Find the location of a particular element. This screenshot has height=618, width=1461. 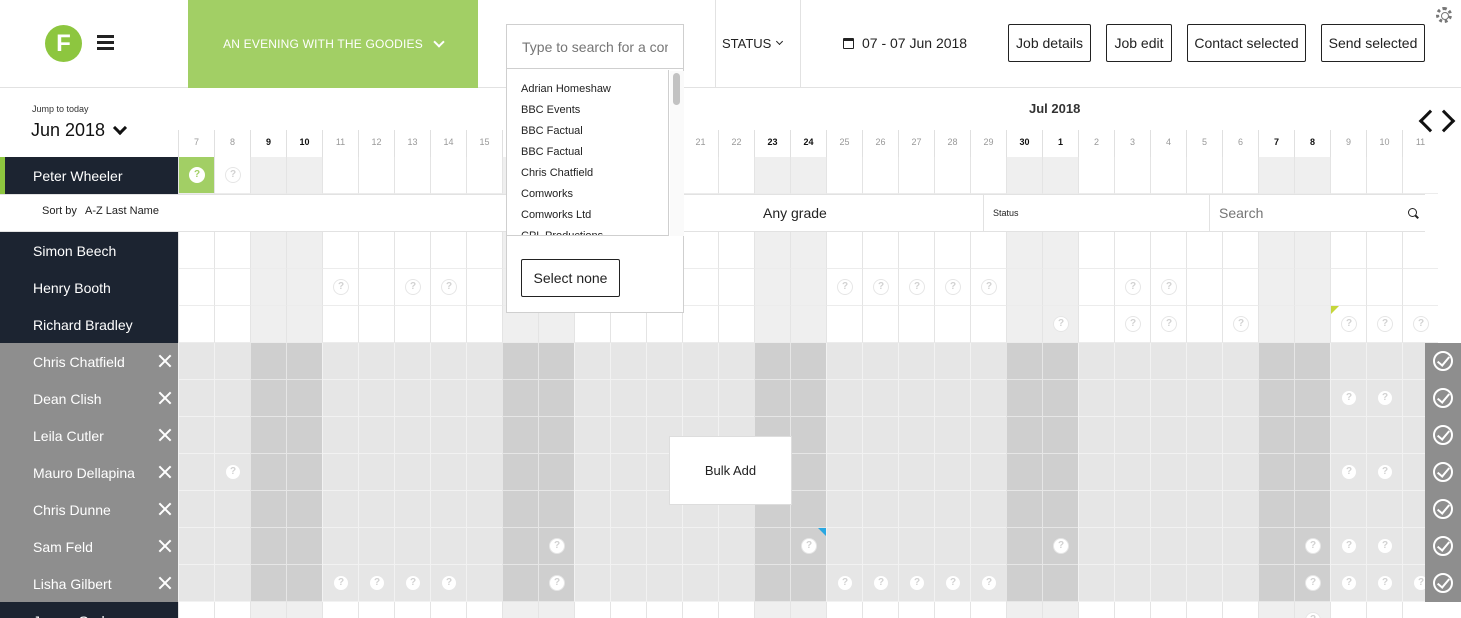

scrollbar-thumb is located at coordinates (676, 89).